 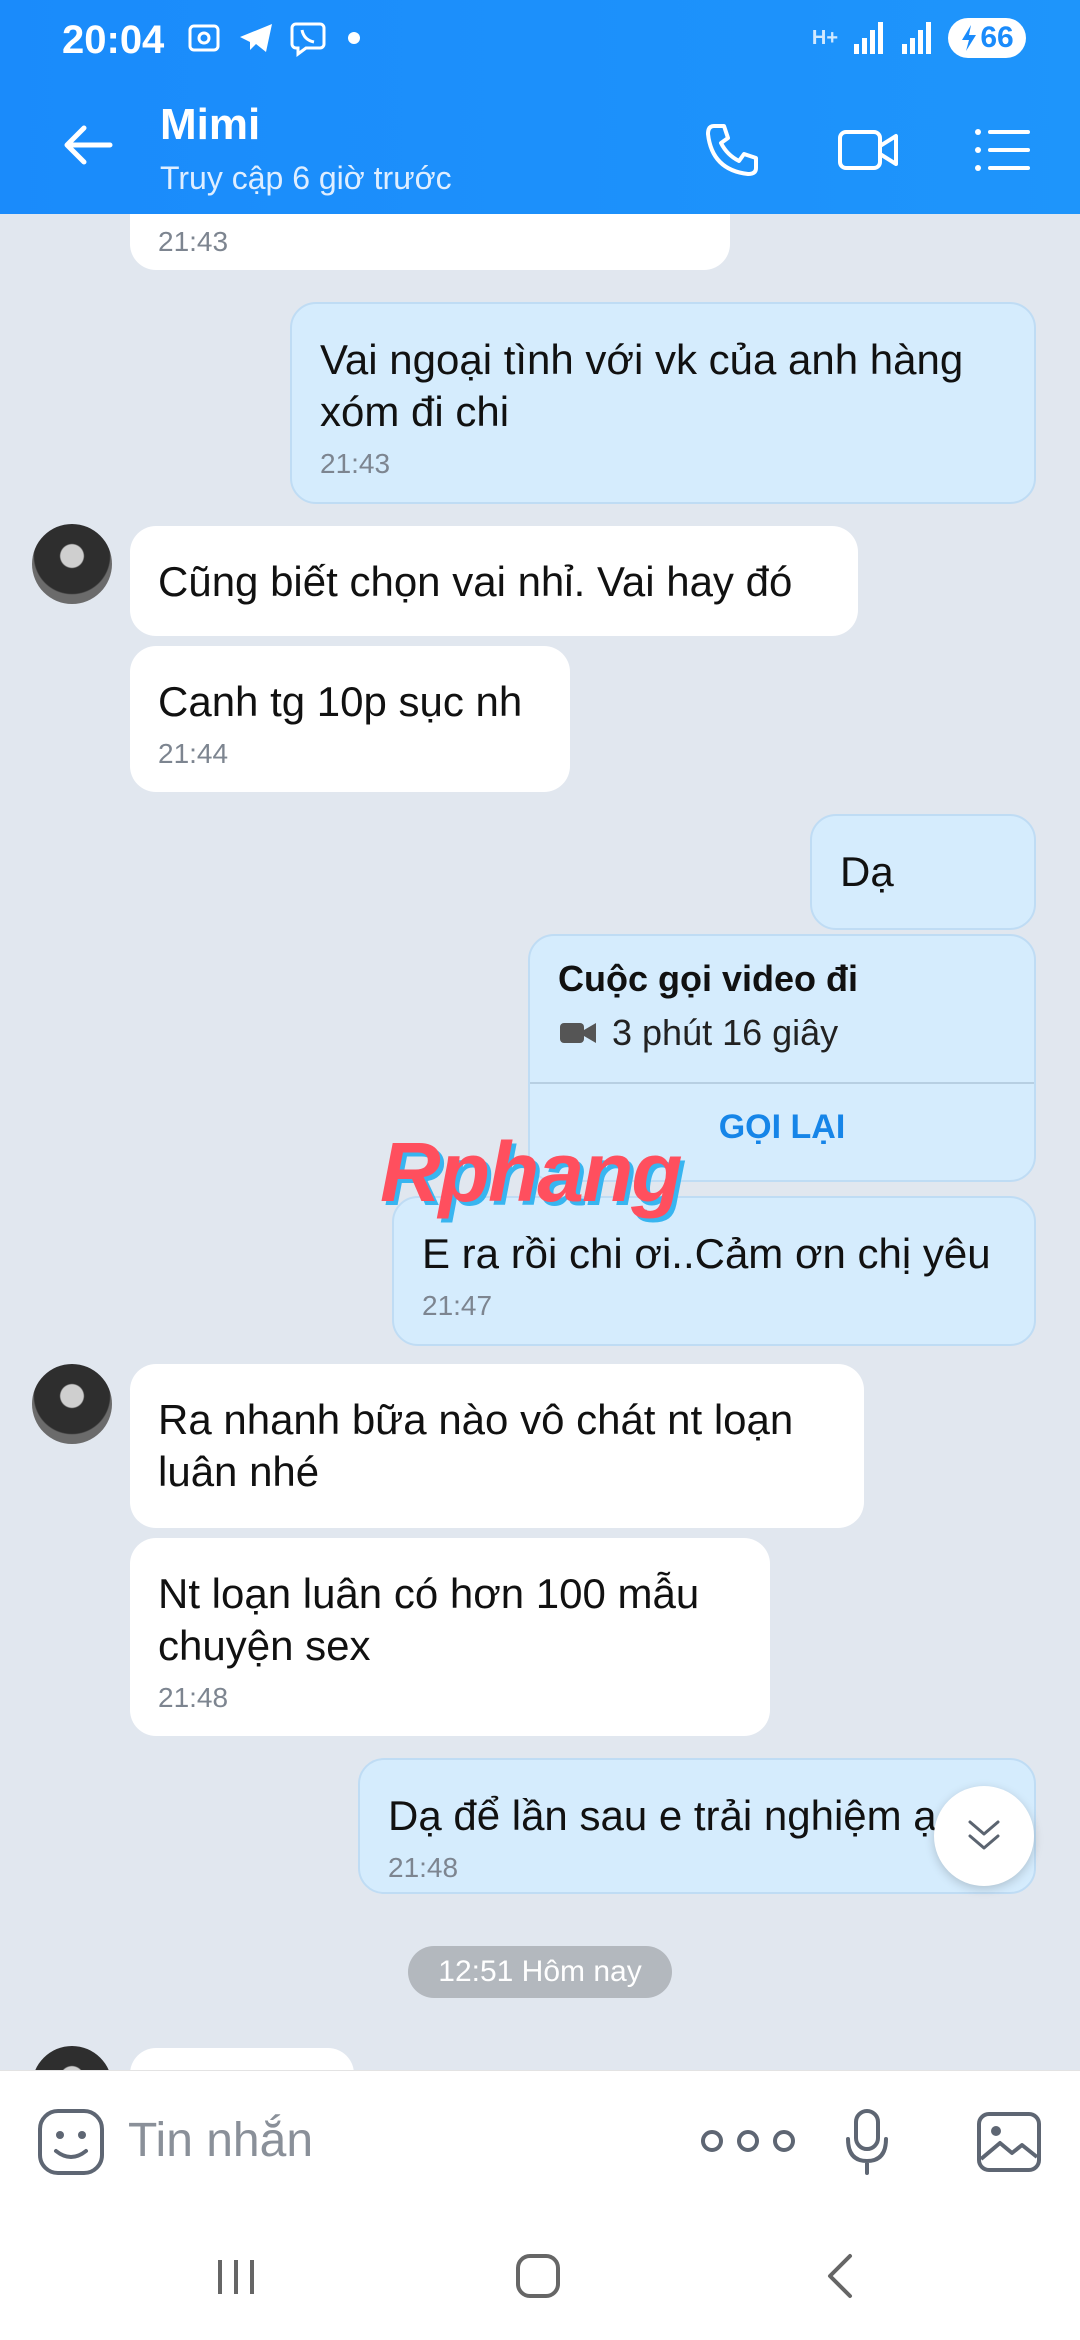 What do you see at coordinates (725, 1032) in the screenshot?
I see `call-duration: 3 phút 16 giây` at bounding box center [725, 1032].